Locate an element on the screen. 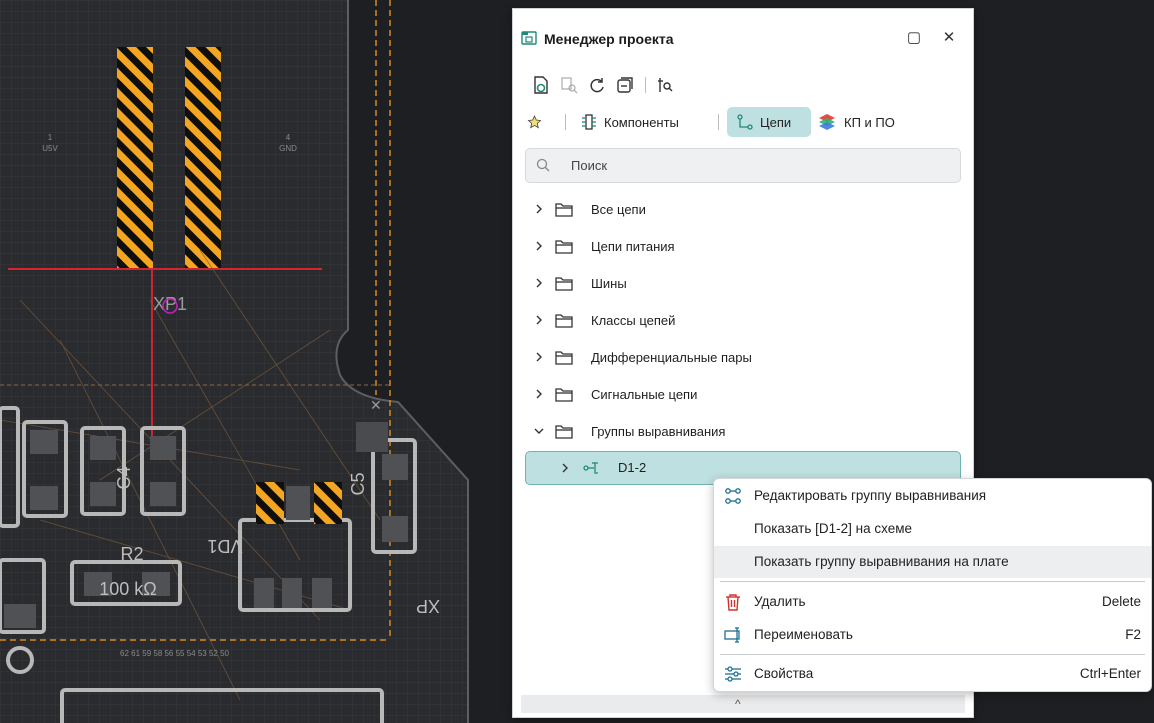 This screenshot has height=723, width=1154. tree-item-label: Сигнальные цепи is located at coordinates (644, 394).